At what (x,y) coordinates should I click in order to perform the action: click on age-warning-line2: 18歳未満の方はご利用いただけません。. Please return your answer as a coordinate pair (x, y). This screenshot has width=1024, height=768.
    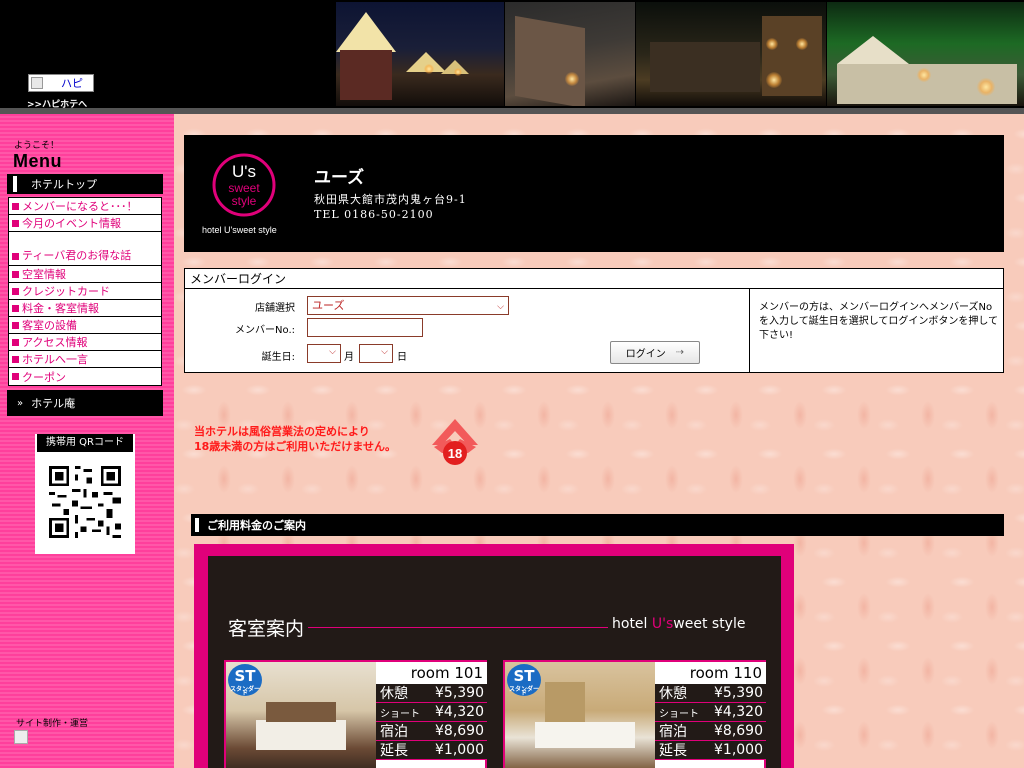
    Looking at the image, I should click on (295, 446).